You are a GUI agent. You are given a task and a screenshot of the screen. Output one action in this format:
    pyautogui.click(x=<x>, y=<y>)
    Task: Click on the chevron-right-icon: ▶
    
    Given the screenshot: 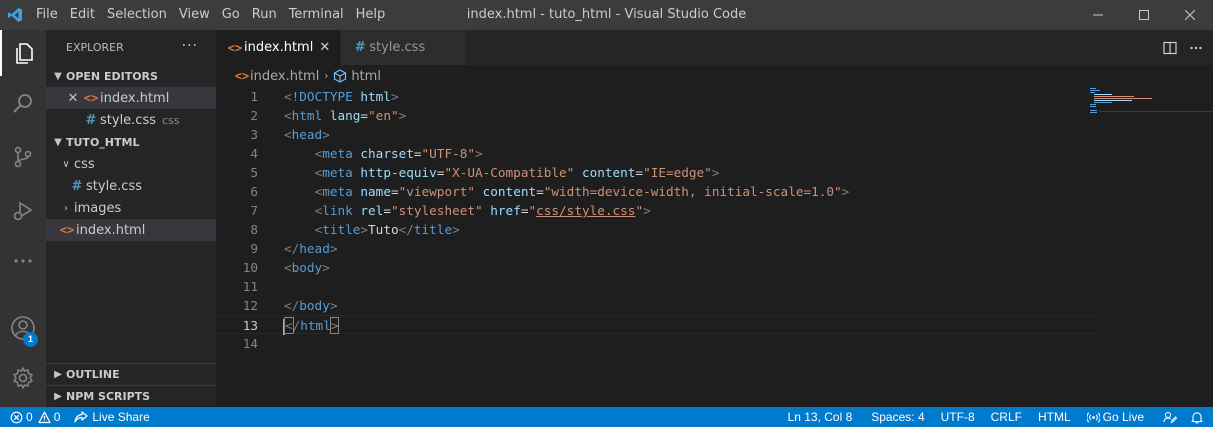 What is the action you would take?
    pyautogui.click(x=58, y=374)
    